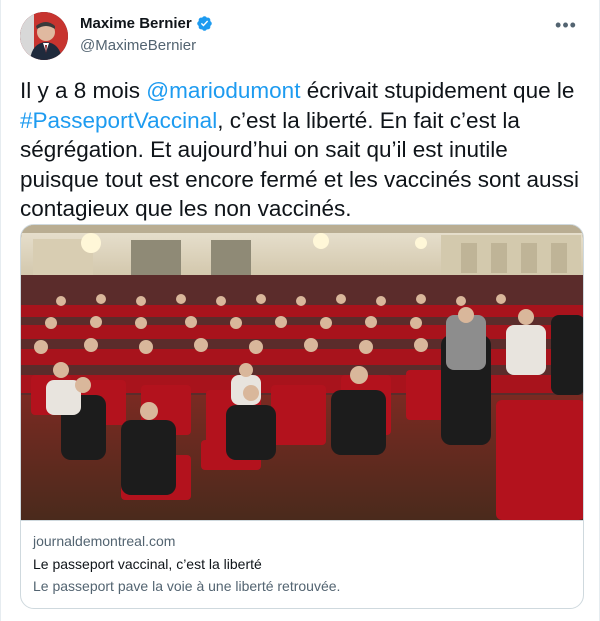 The image size is (600, 621). What do you see at coordinates (147, 564) in the screenshot?
I see `link-card-title: Le passeport vaccinal, c’est la liberté` at bounding box center [147, 564].